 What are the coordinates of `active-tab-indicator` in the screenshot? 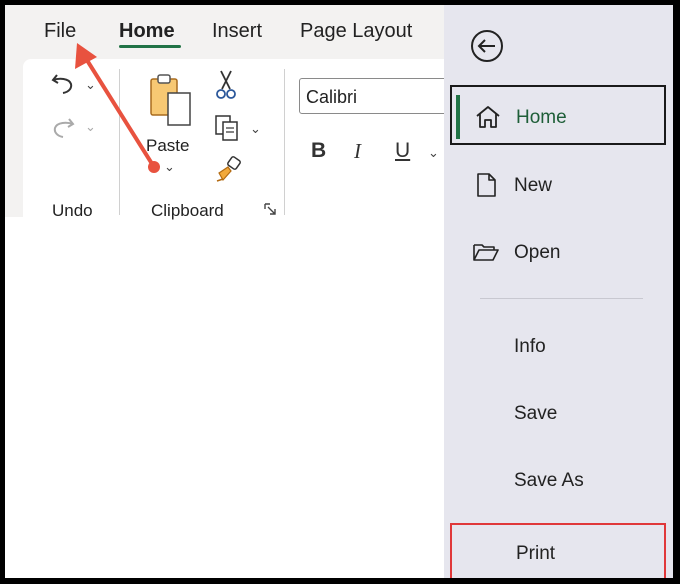 It's located at (150, 46).